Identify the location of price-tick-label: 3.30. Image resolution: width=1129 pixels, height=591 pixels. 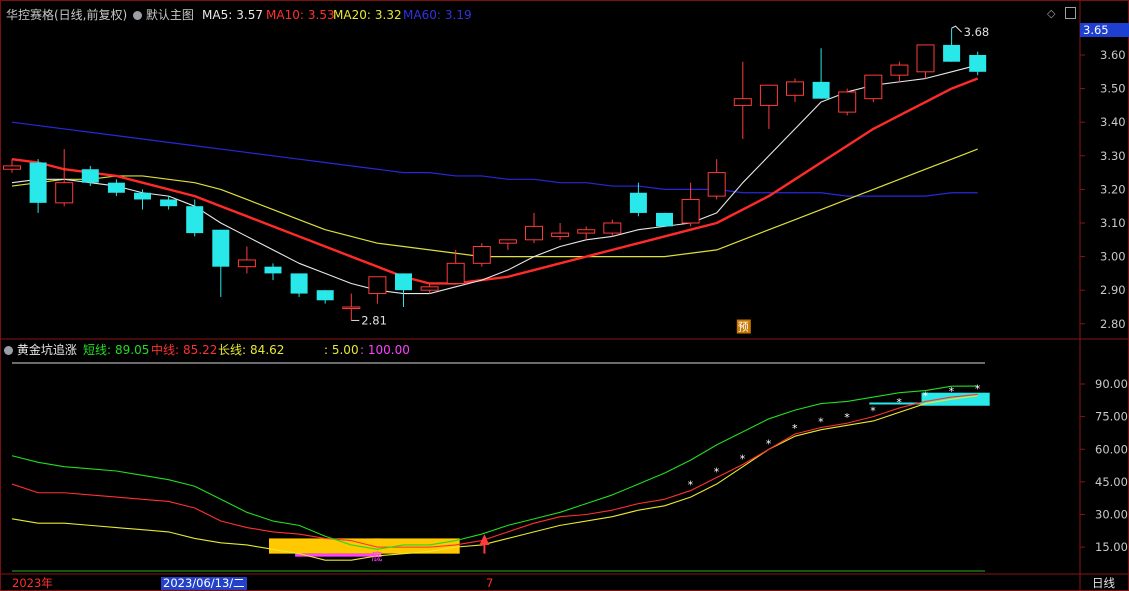
(1113, 156).